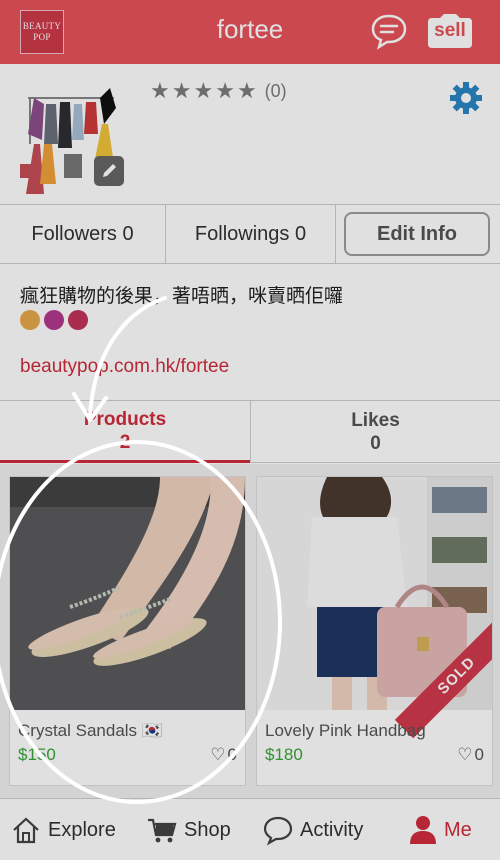 This screenshot has height=861, width=500. I want to click on bottom-navigation: Explore Shop Activity Me, so click(250, 829).